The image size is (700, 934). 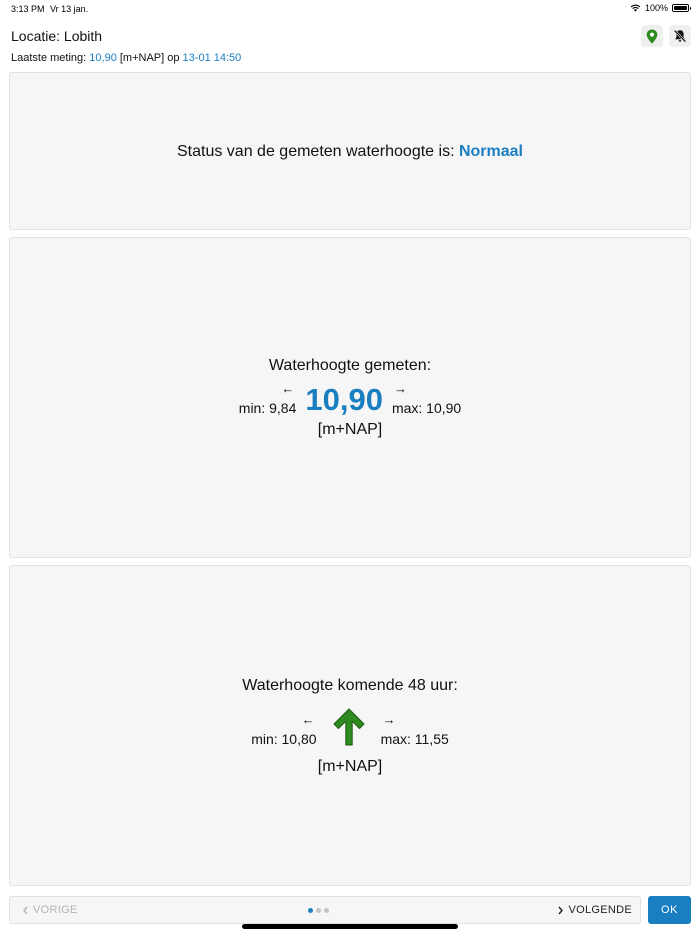 I want to click on forecast-row: ← min: 10,80 → max: 11,55, so click(x=350, y=727).